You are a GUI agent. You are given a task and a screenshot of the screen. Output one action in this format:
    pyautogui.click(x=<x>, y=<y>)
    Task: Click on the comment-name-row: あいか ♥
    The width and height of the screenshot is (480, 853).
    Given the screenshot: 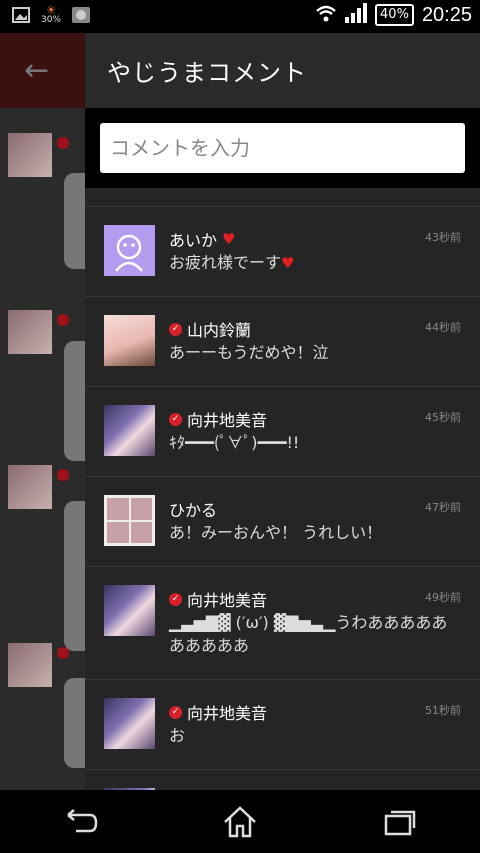 What is the action you would take?
    pyautogui.click(x=202, y=239)
    